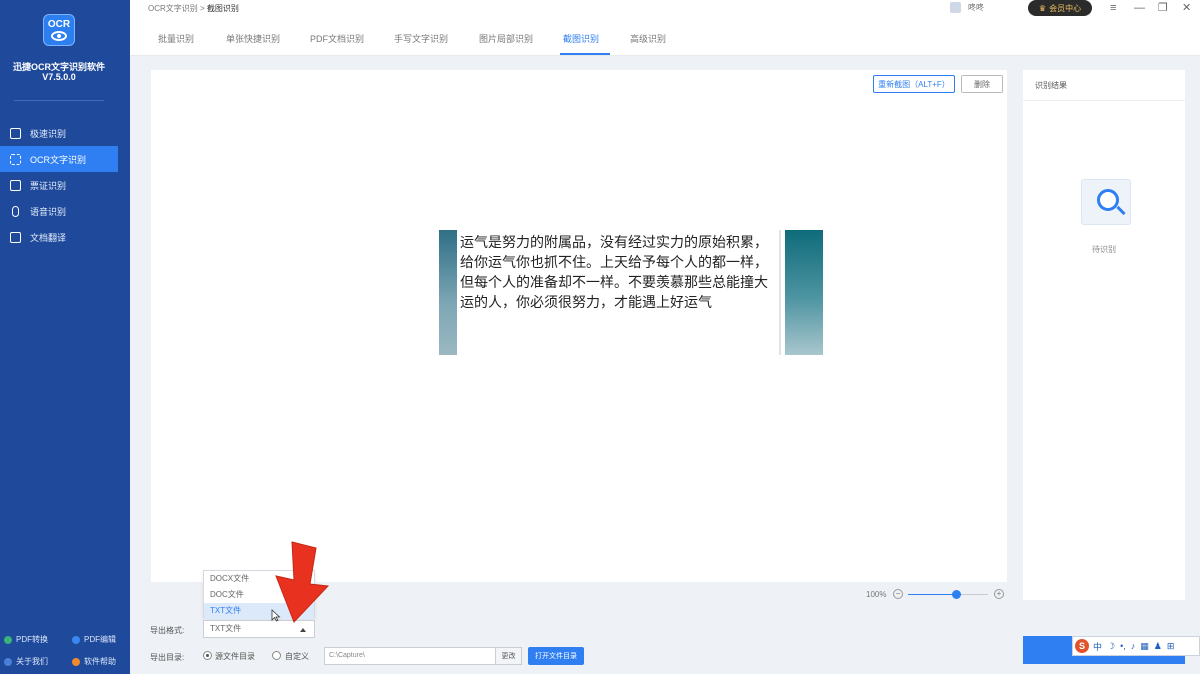 The image size is (1200, 674). Describe the element at coordinates (1171, 646) in the screenshot. I see `grid-icon: ⊞` at that location.